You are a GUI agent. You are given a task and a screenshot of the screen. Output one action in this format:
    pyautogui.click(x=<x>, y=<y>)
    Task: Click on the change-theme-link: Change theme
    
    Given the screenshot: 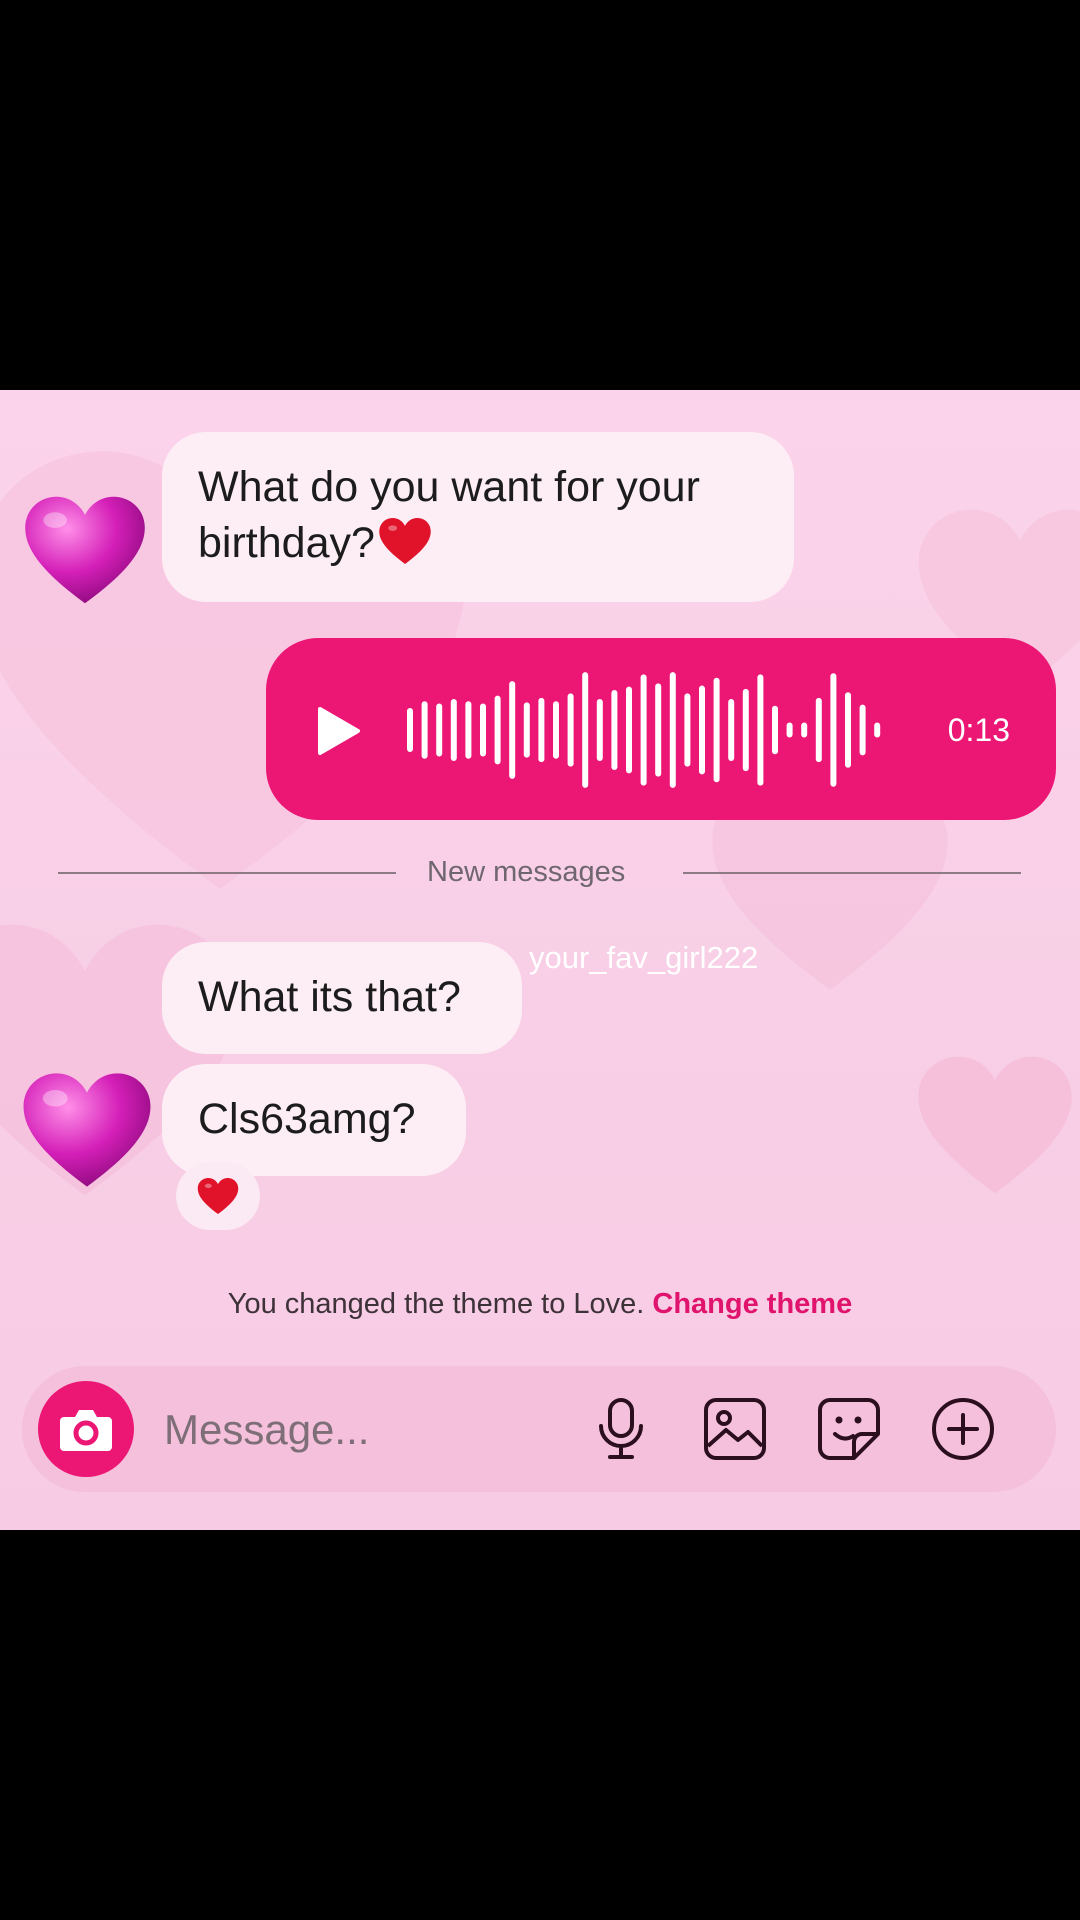 What is the action you would take?
    pyautogui.click(x=752, y=1304)
    